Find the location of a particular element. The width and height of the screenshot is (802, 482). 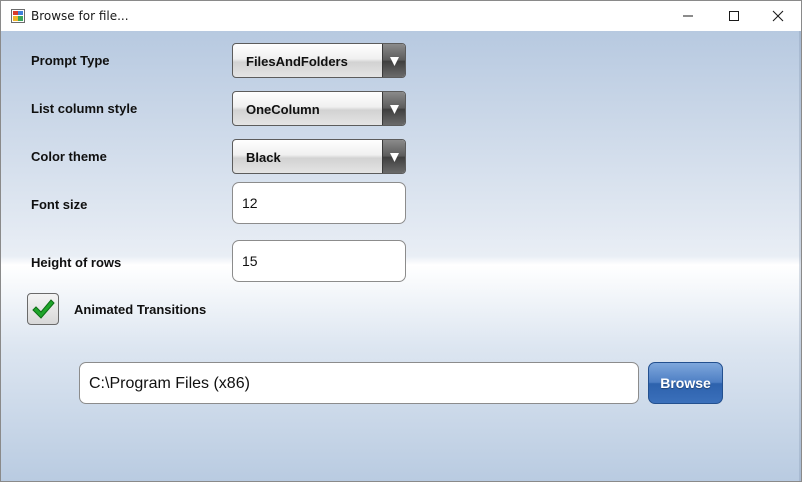

row-height-input is located at coordinates (317, 261).